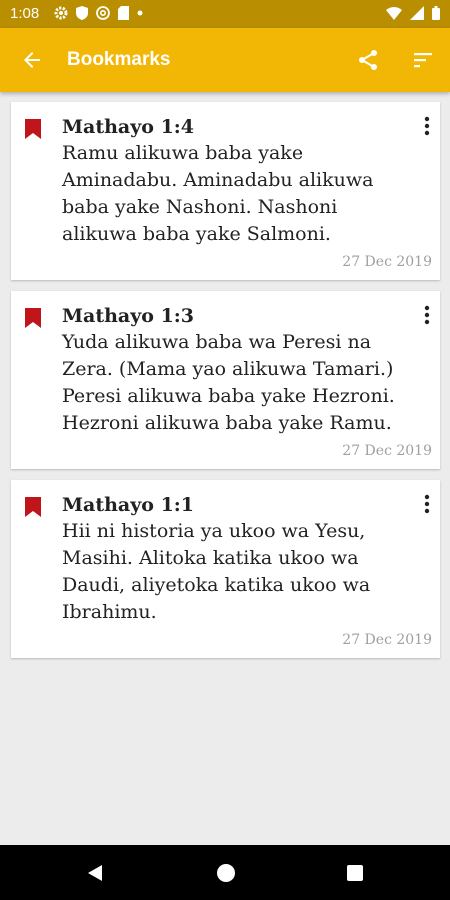 The width and height of the screenshot is (450, 900). I want to click on gear-icon, so click(61, 13).